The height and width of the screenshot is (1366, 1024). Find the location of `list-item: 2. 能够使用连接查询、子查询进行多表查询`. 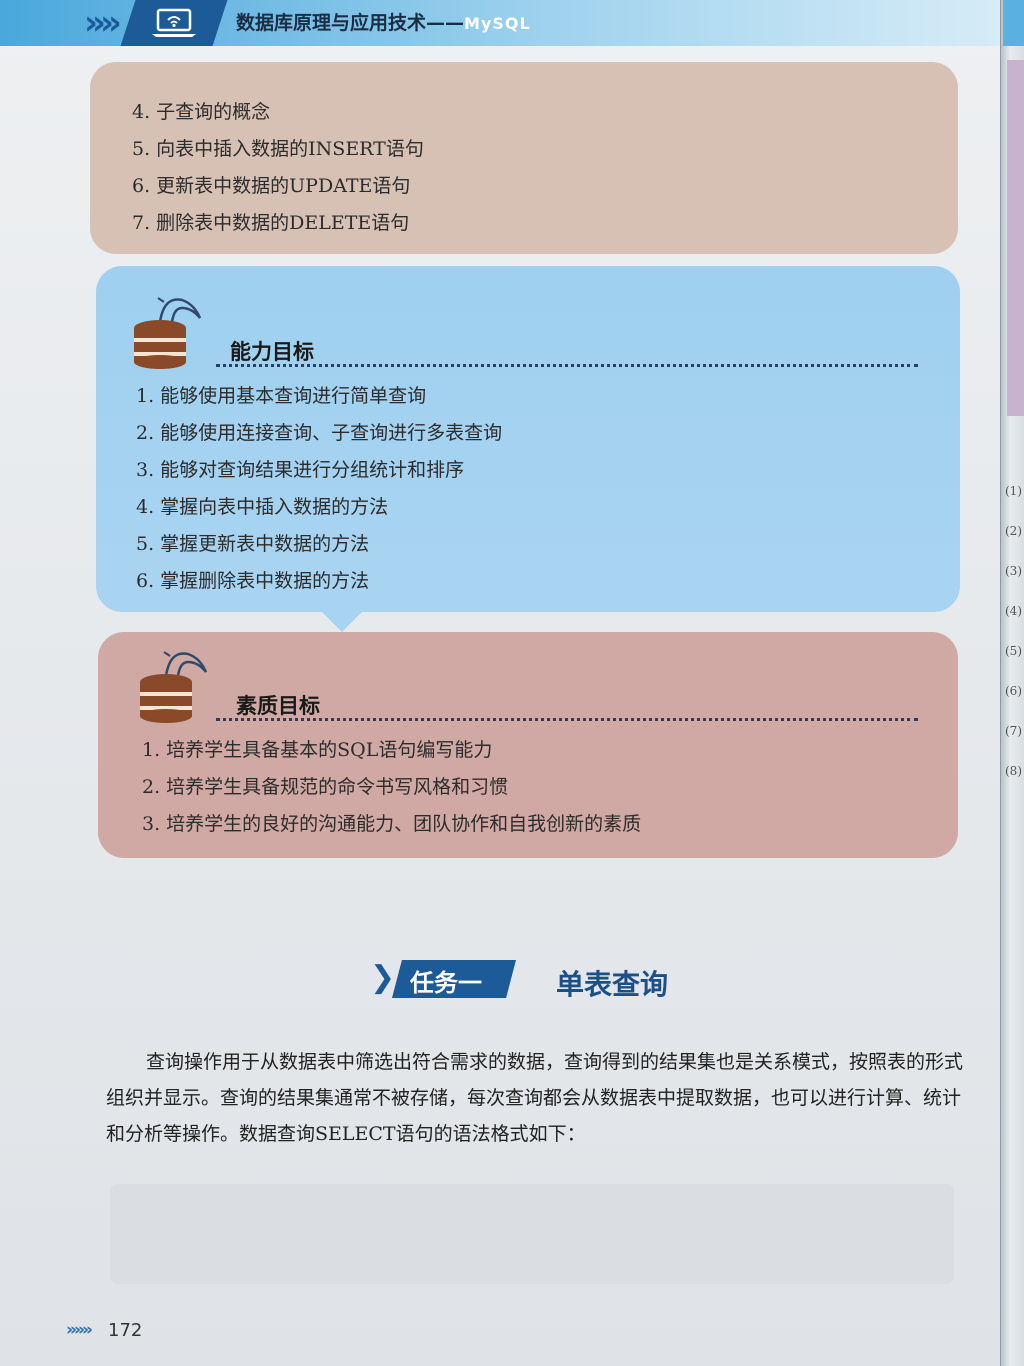

list-item: 2. 能够使用连接查询、子查询进行多表查询 is located at coordinates (319, 433).